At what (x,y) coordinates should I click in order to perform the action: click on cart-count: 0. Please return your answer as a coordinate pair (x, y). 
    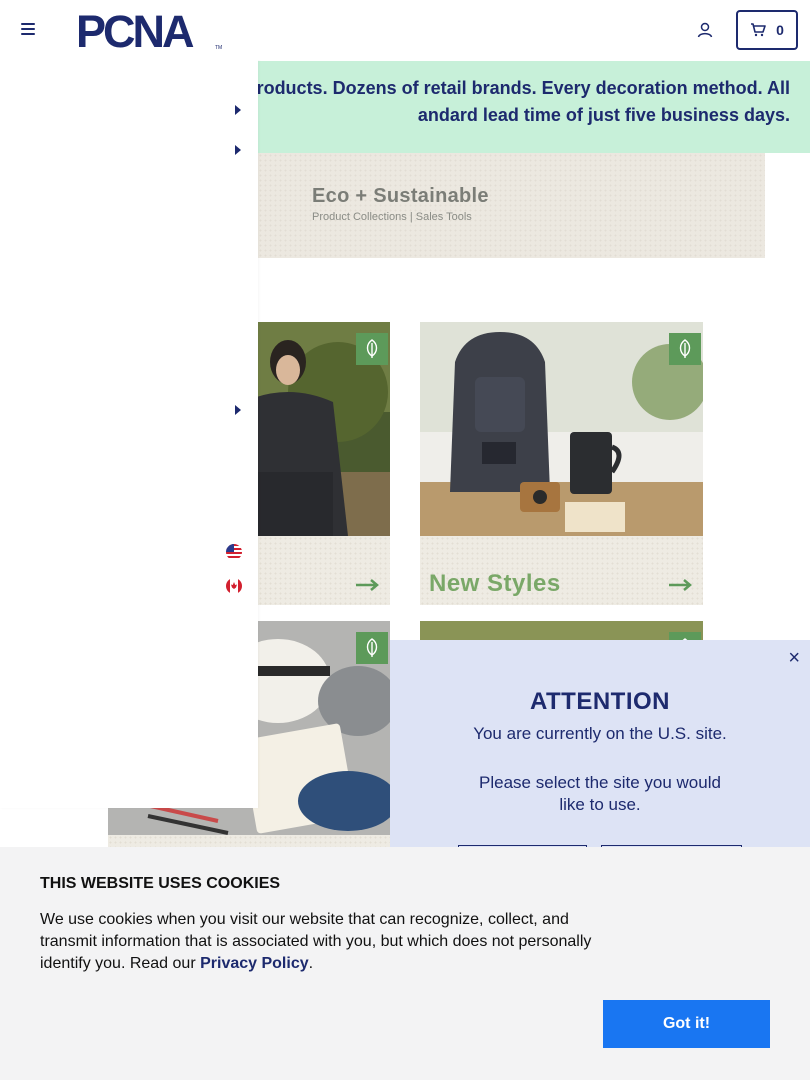
    Looking at the image, I should click on (780, 30).